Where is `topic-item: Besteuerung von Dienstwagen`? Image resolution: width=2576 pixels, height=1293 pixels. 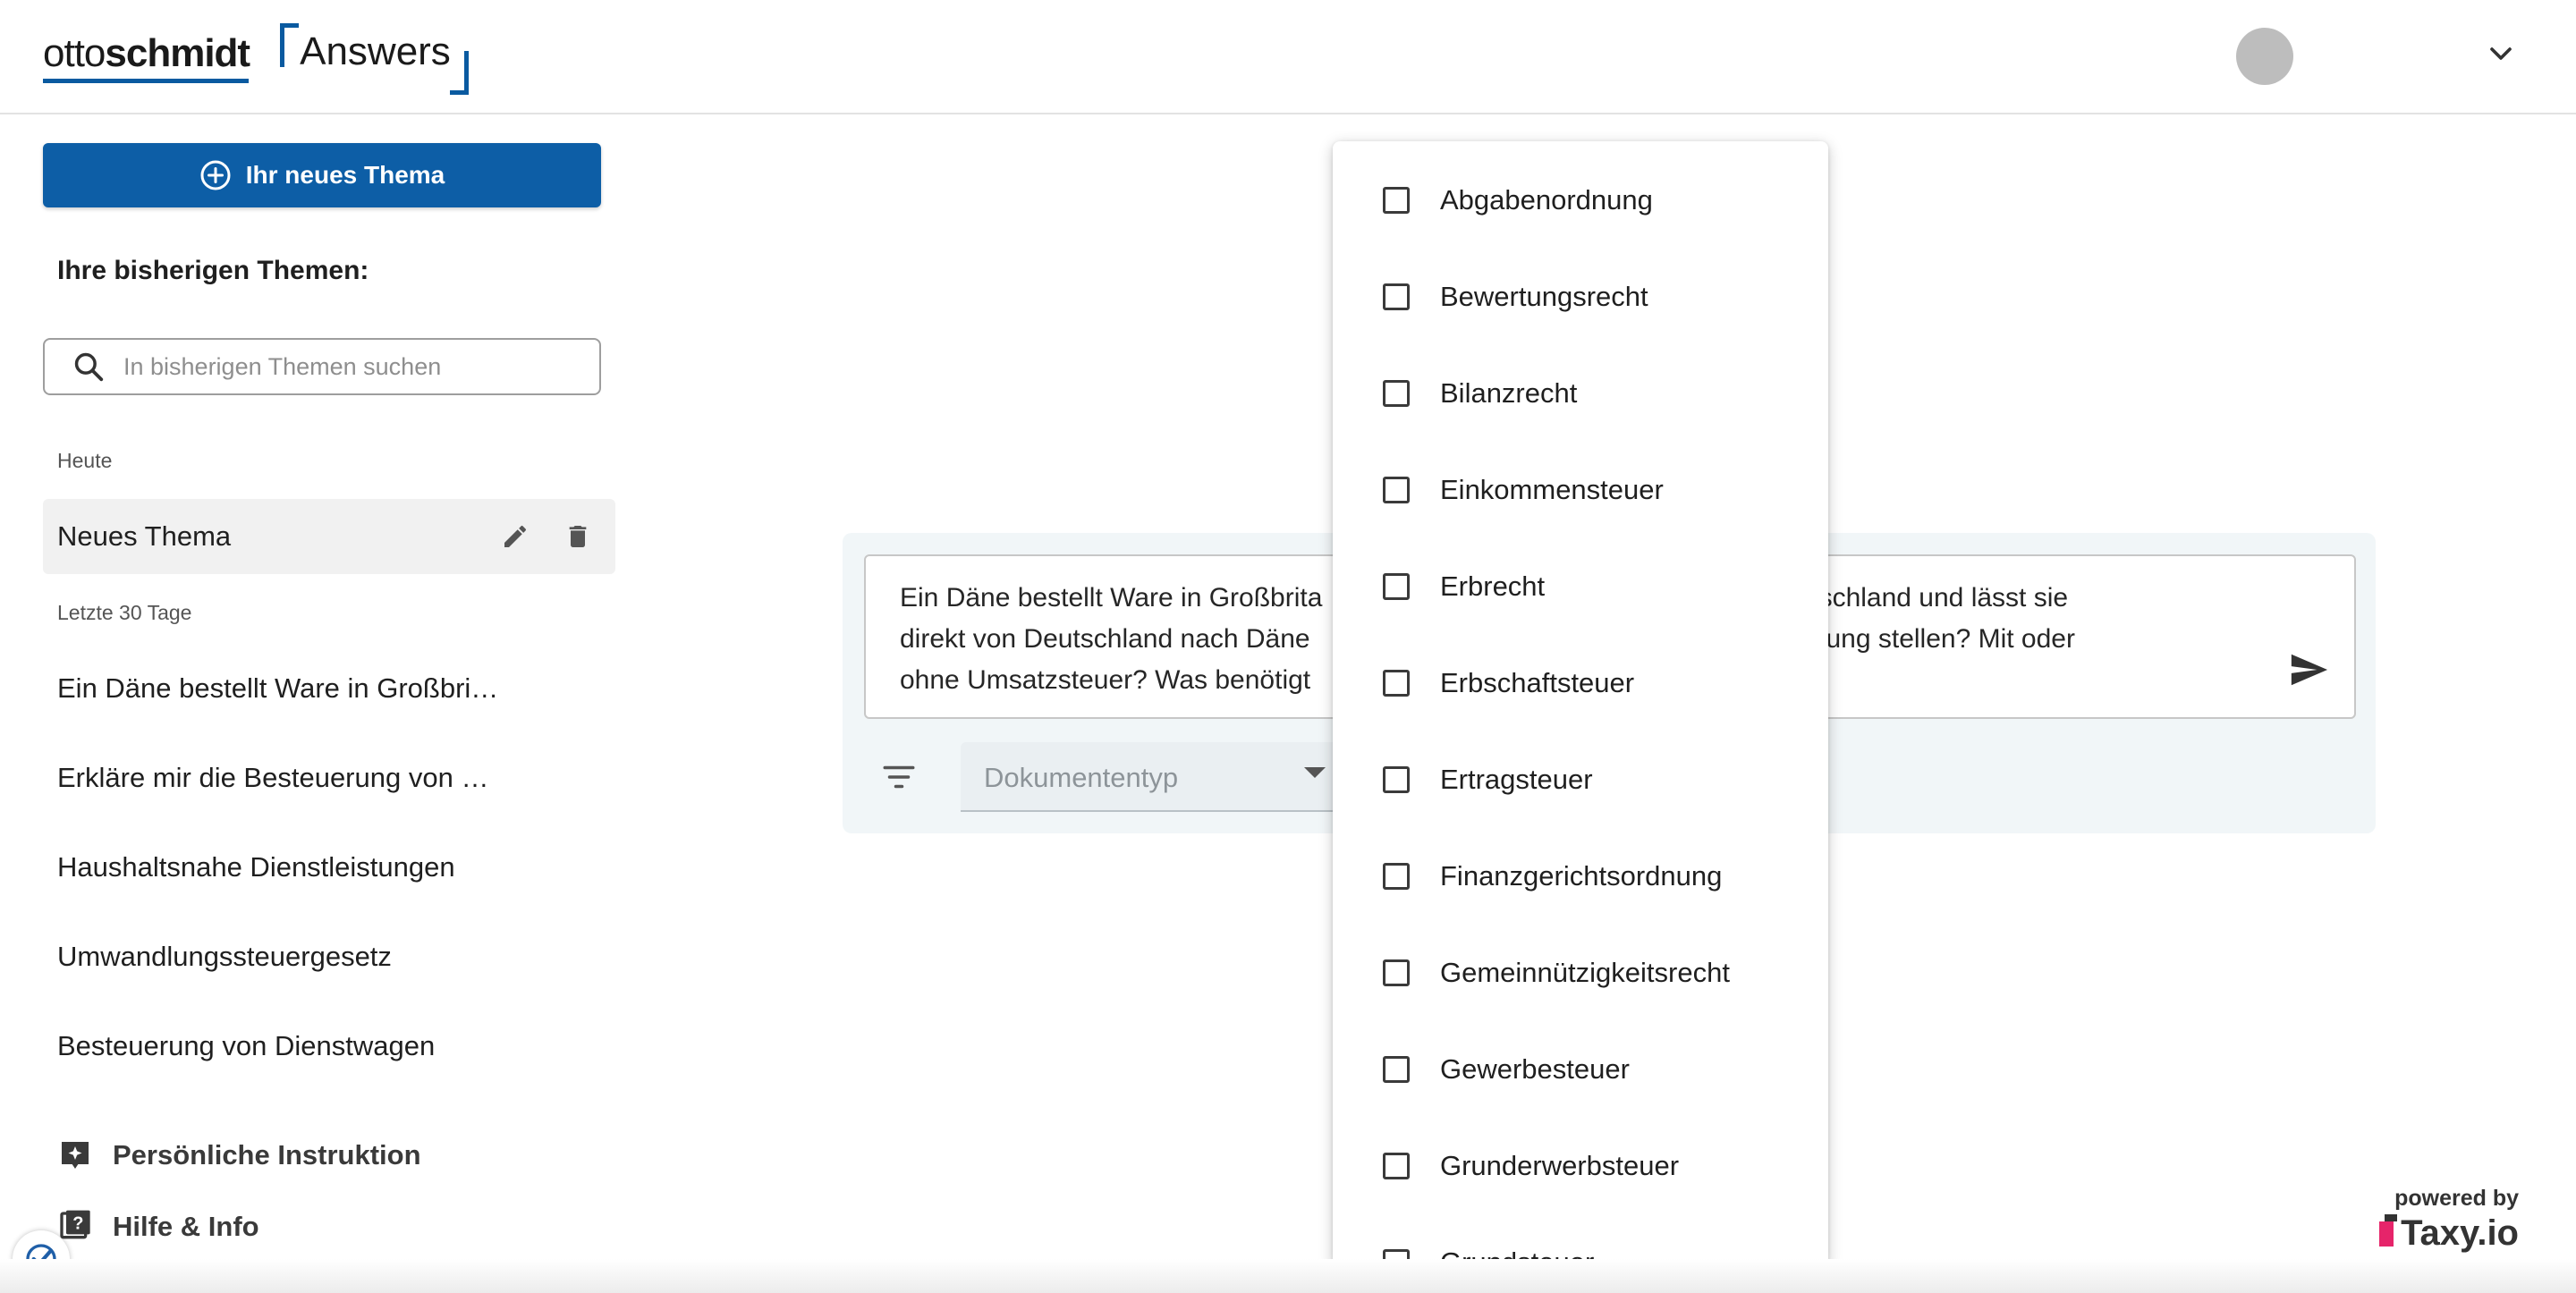
topic-item: Besteuerung von Dienstwagen is located at coordinates (246, 1046).